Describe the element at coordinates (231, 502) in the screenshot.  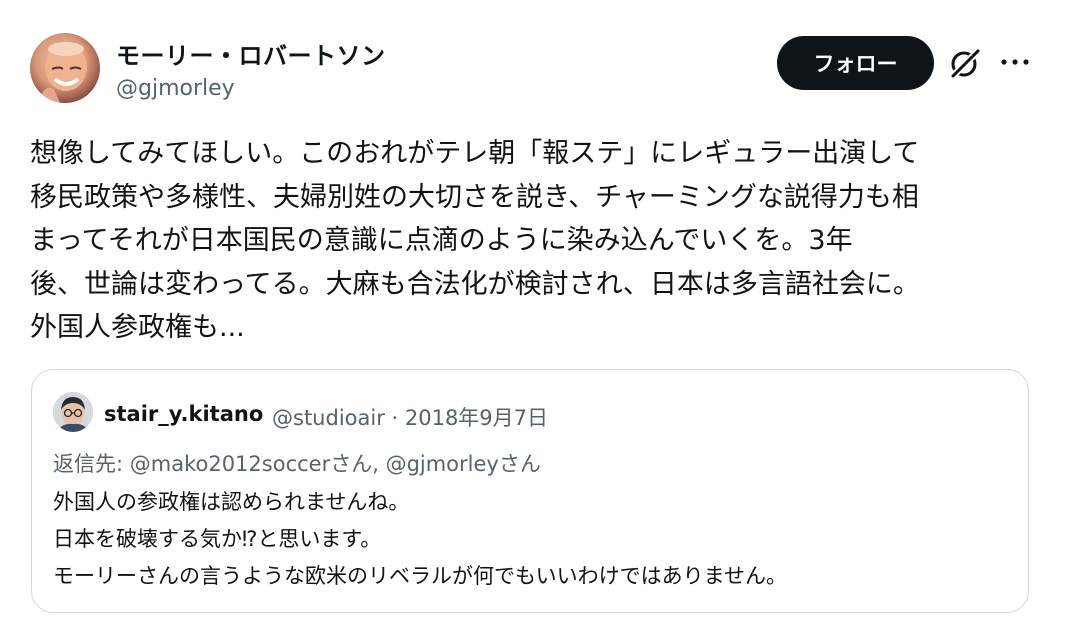
I see `quoted-text-line: 外国人の参政権は認められませんね。` at that location.